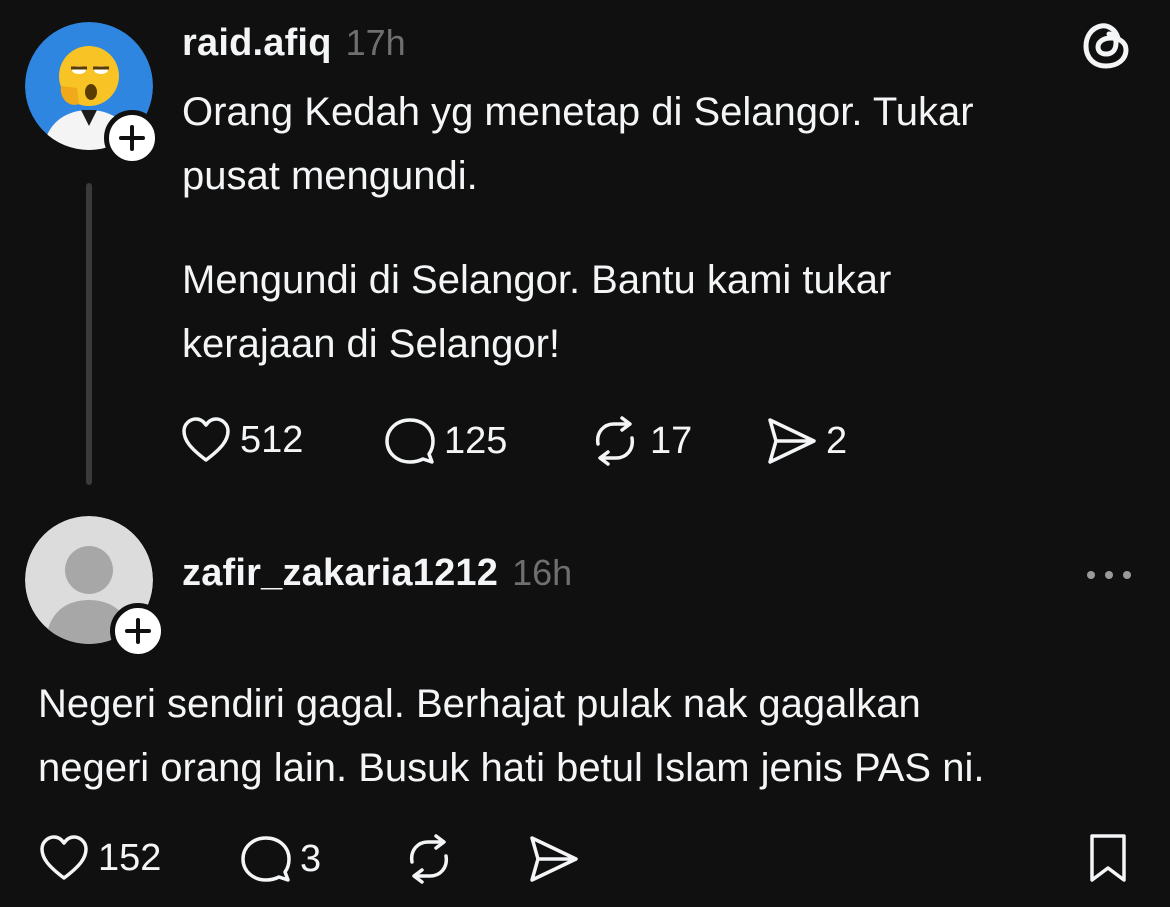  I want to click on post-like-button: 512, so click(241, 440).